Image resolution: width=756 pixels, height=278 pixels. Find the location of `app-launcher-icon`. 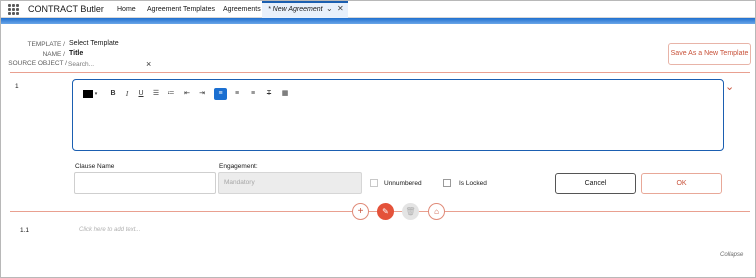

app-launcher-icon is located at coordinates (13, 9).